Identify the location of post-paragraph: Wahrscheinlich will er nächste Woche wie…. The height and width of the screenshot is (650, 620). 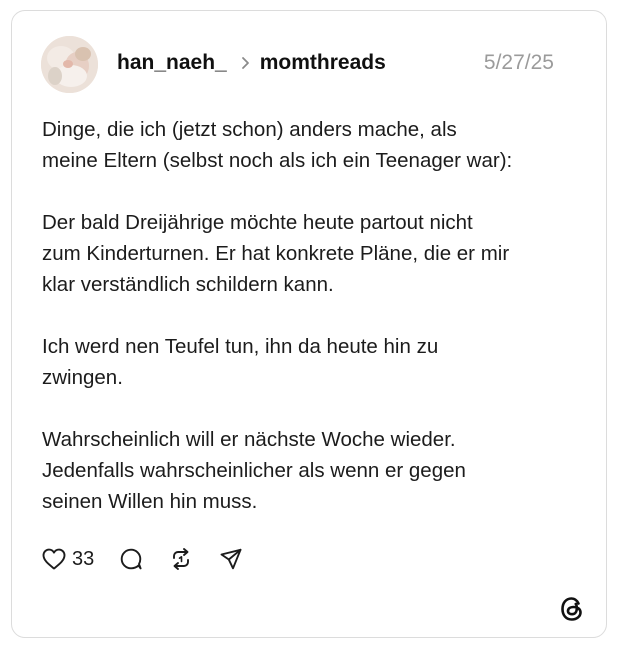
(254, 470).